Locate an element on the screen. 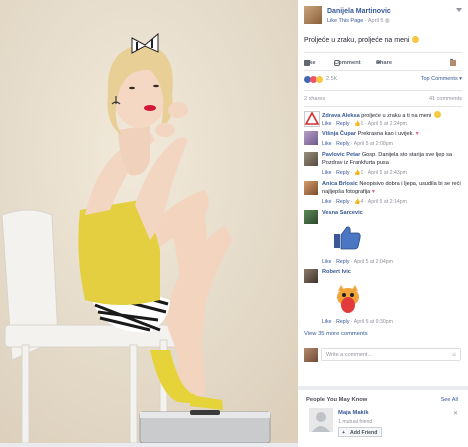 This screenshot has height=447, width=468. user-avatar is located at coordinates (311, 355).